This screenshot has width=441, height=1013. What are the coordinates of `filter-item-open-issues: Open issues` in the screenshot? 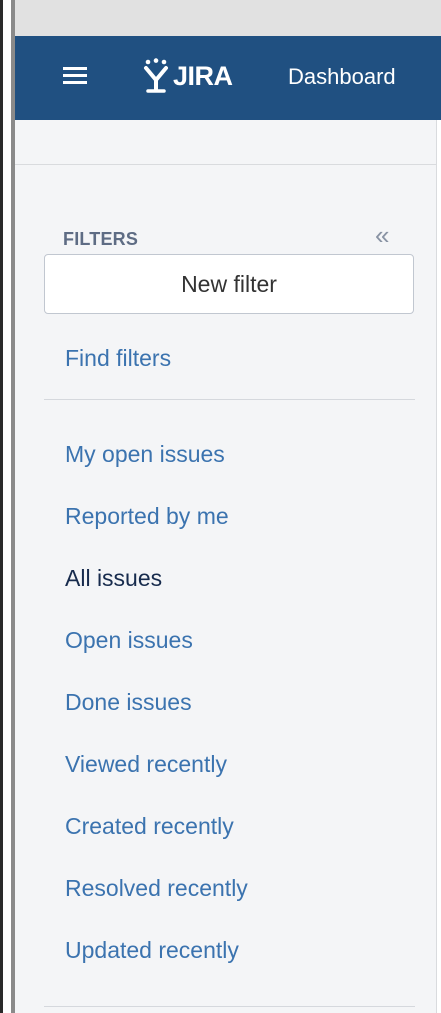 It's located at (156, 654).